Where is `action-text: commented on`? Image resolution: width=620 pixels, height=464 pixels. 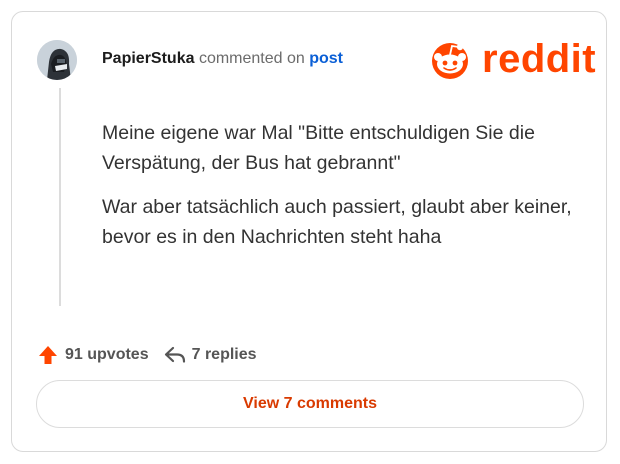
action-text: commented on is located at coordinates (251, 58).